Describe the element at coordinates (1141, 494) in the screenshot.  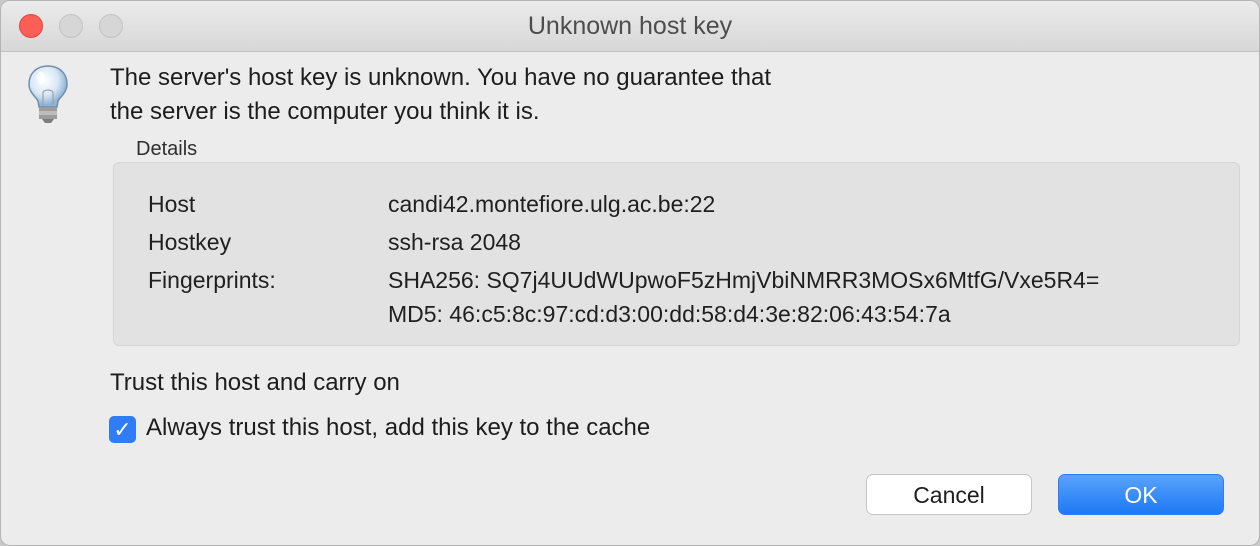
I see `ok-button: OK` at that location.